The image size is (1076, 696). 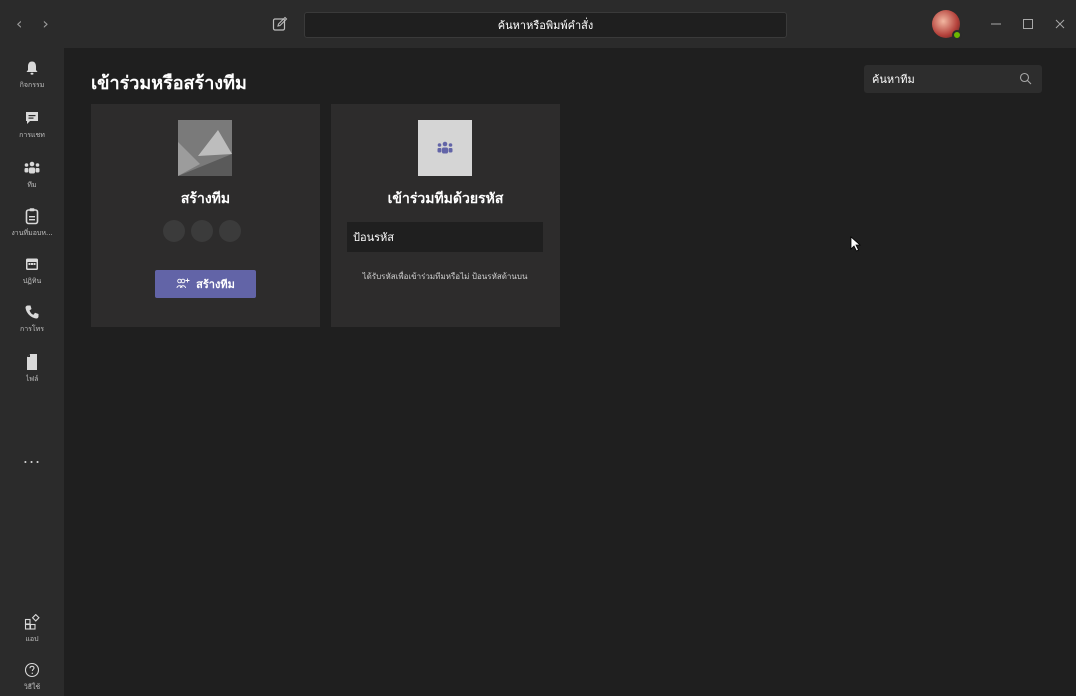 What do you see at coordinates (996, 24) in the screenshot?
I see `minimize-icon` at bounding box center [996, 24].